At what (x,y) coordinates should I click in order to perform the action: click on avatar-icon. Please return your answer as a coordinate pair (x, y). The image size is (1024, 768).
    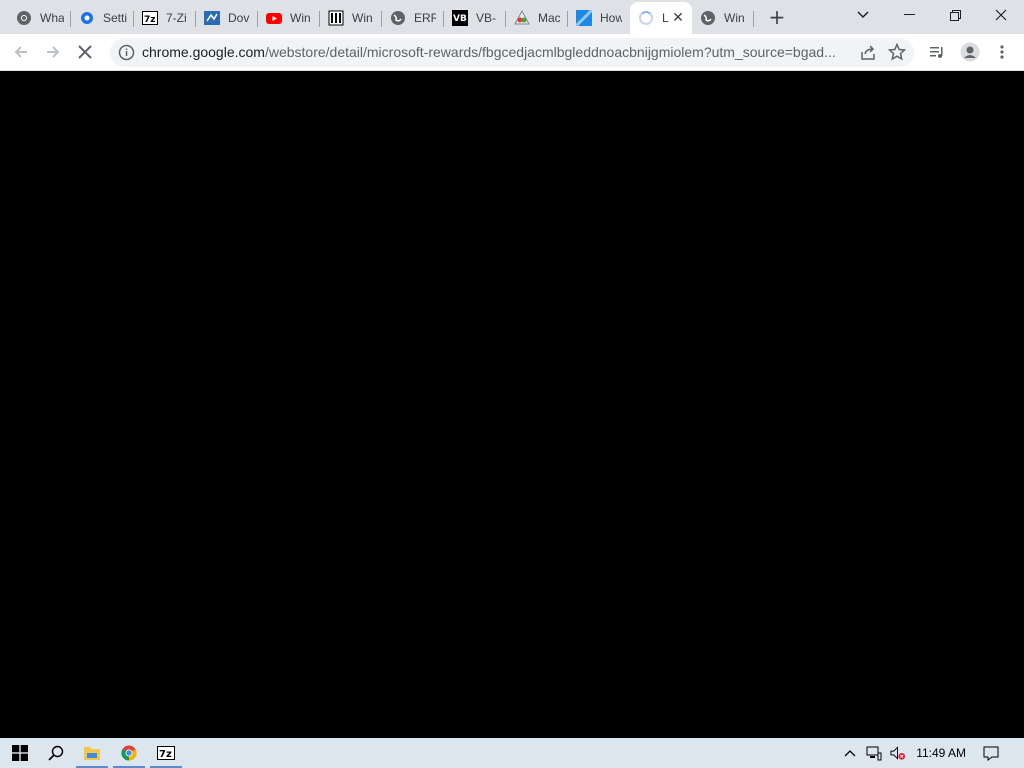
    Looking at the image, I should click on (970, 52).